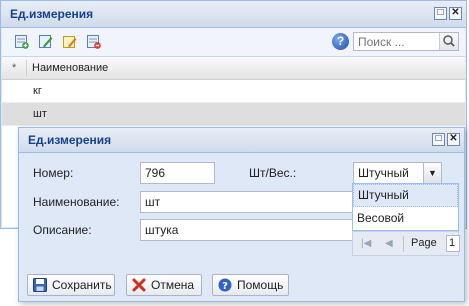 This screenshot has width=469, height=306. I want to click on number-label: Номер:, so click(53, 173).